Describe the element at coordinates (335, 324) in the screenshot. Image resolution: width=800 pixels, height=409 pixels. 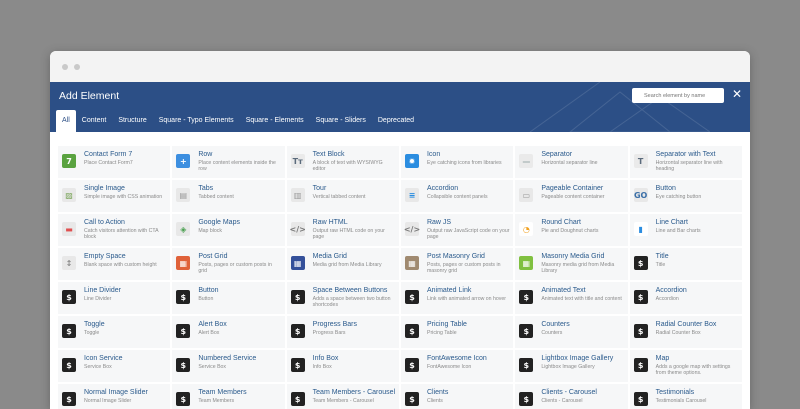
I see `element-title: Progress Bars` at that location.